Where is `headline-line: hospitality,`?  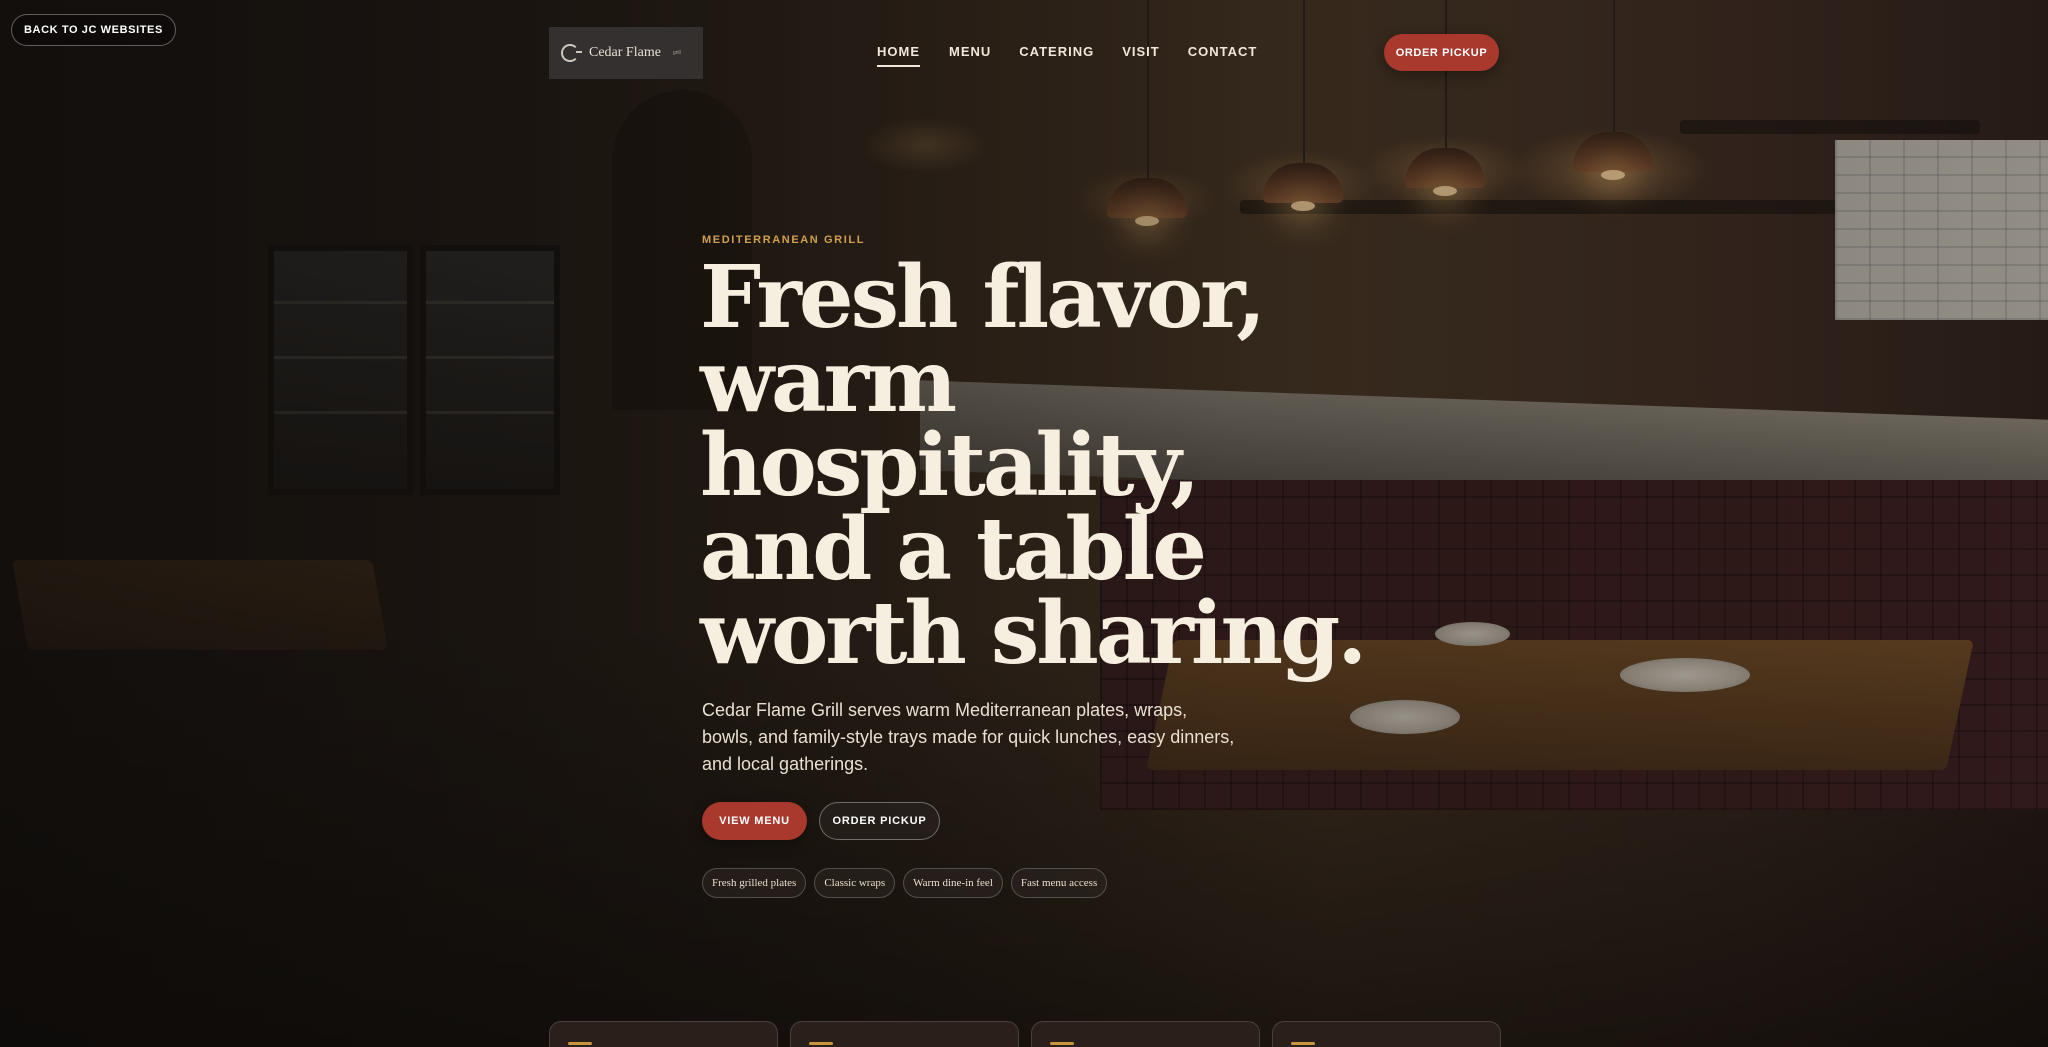
headline-line: hospitality, is located at coordinates (950, 465).